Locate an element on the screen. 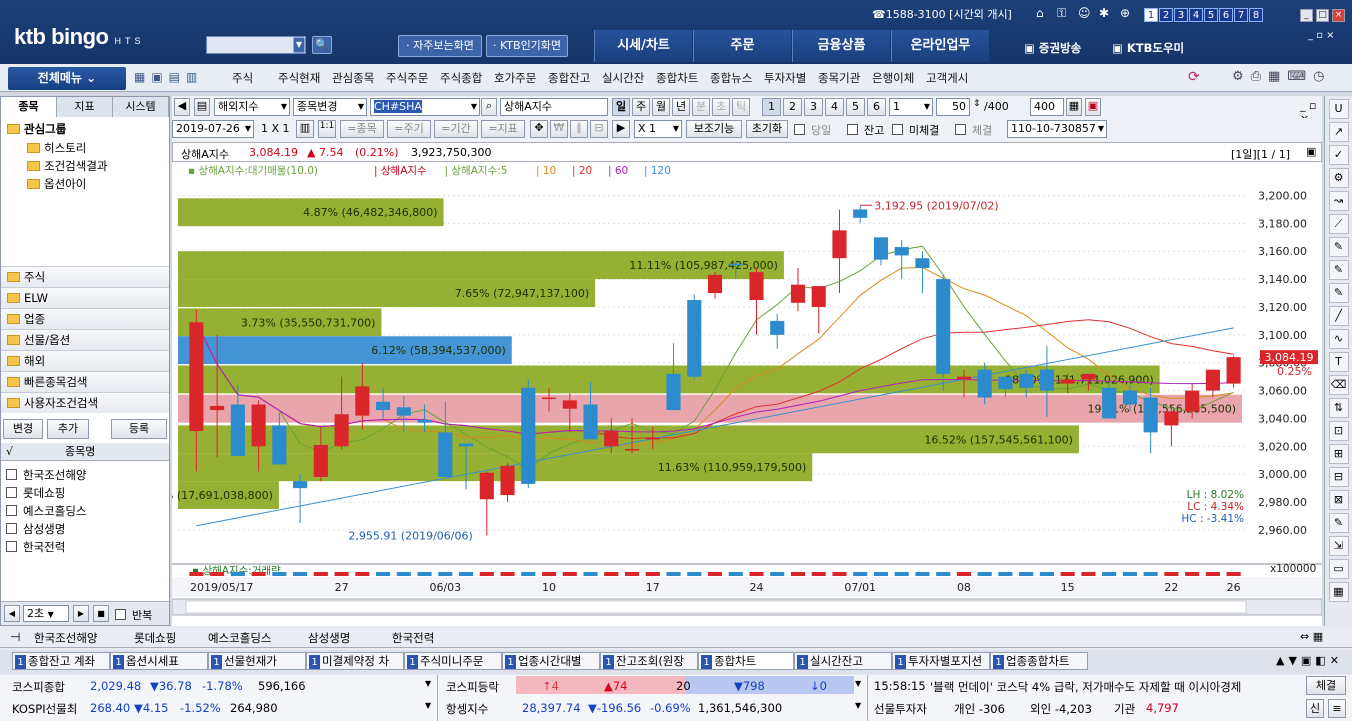 This screenshot has height=721, width=1352. line-icon: ∥ is located at coordinates (579, 129).